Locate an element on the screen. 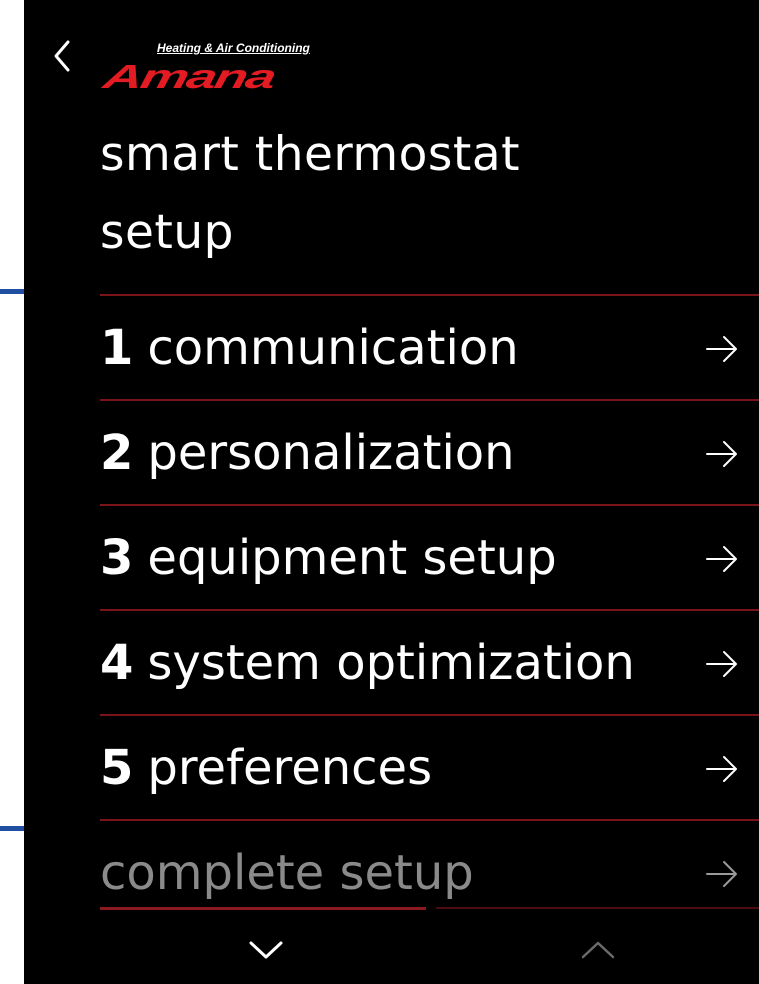 Image resolution: width=759 pixels, height=984 pixels. outer-margin is located at coordinates (12, 492).